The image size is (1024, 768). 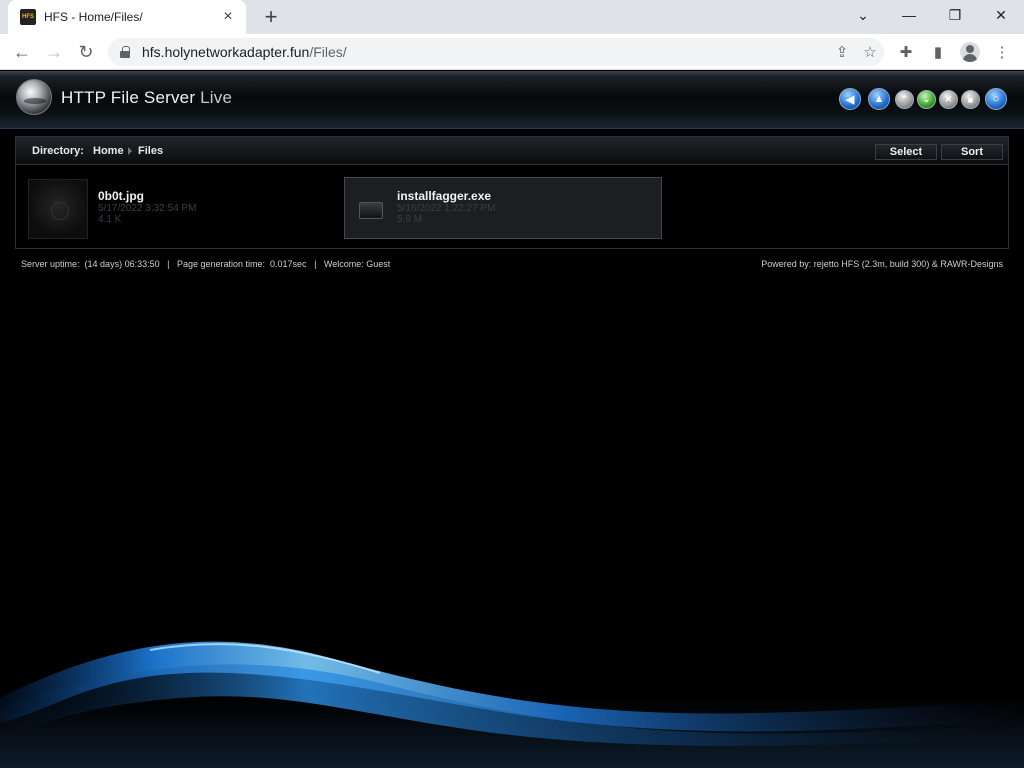 I want to click on close-tab-icon: ×, so click(x=228, y=17).